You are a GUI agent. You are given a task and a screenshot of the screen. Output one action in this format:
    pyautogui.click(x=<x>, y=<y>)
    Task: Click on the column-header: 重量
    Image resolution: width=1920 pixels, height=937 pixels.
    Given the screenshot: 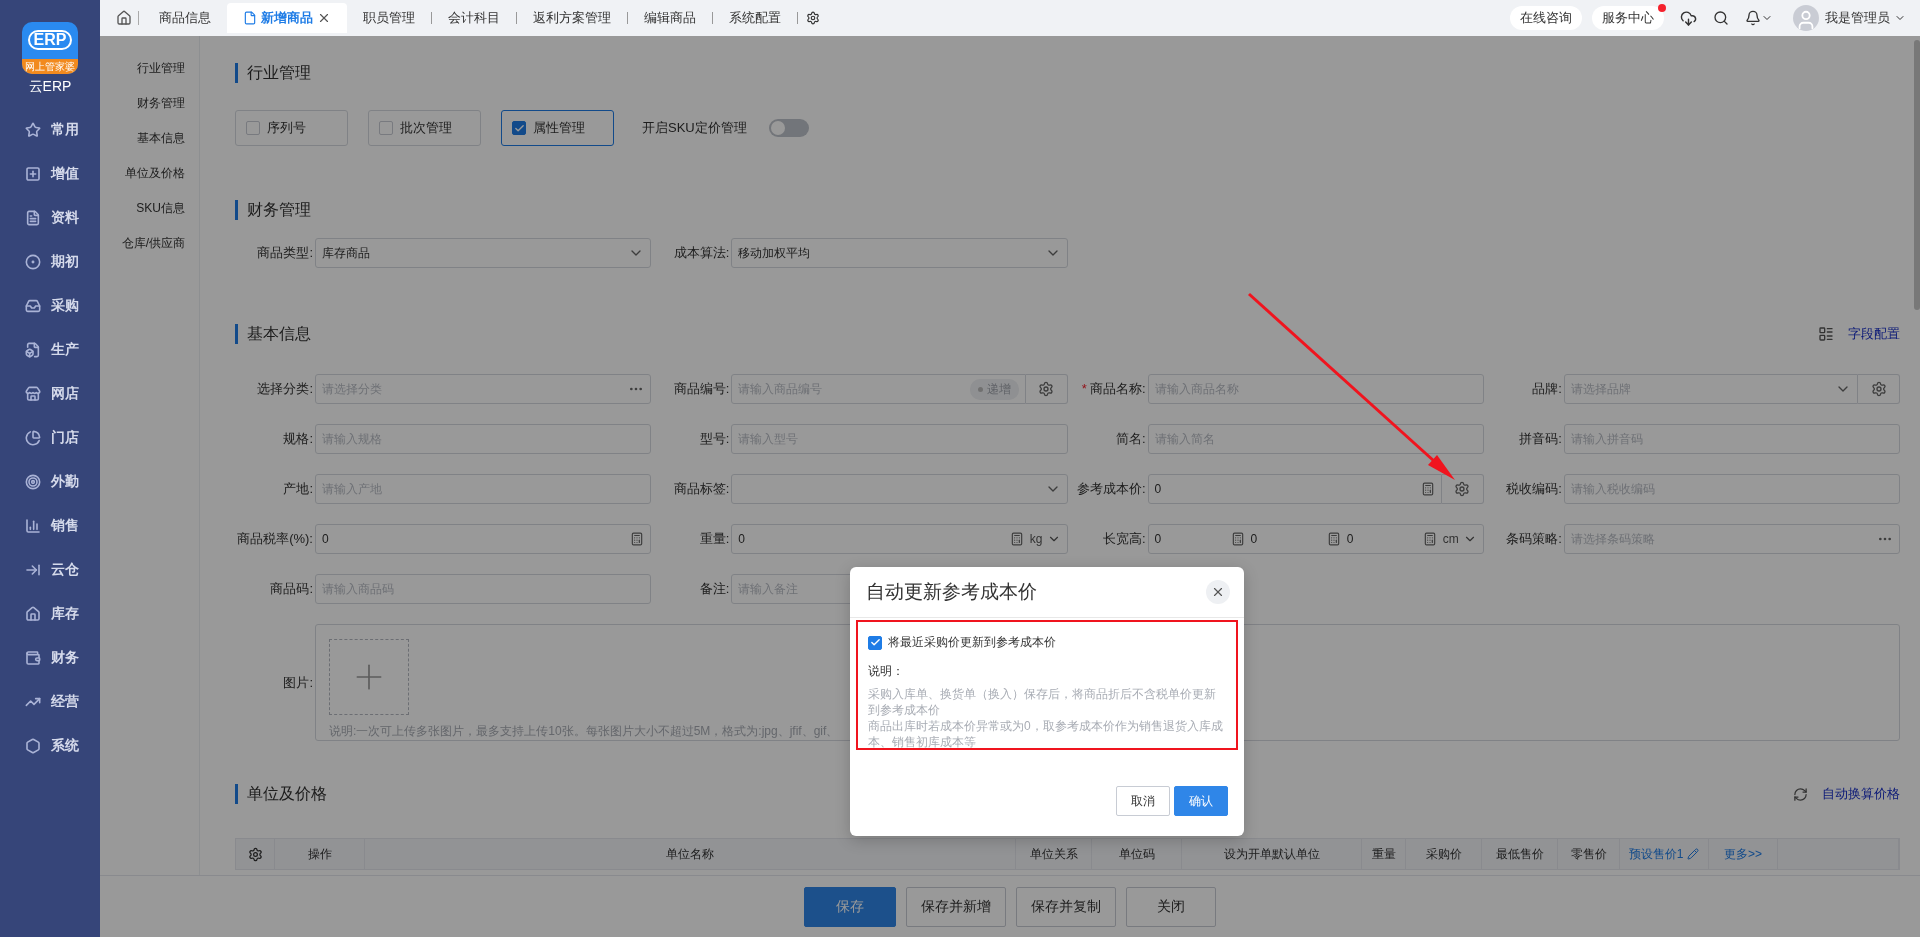 What is the action you would take?
    pyautogui.click(x=1384, y=854)
    